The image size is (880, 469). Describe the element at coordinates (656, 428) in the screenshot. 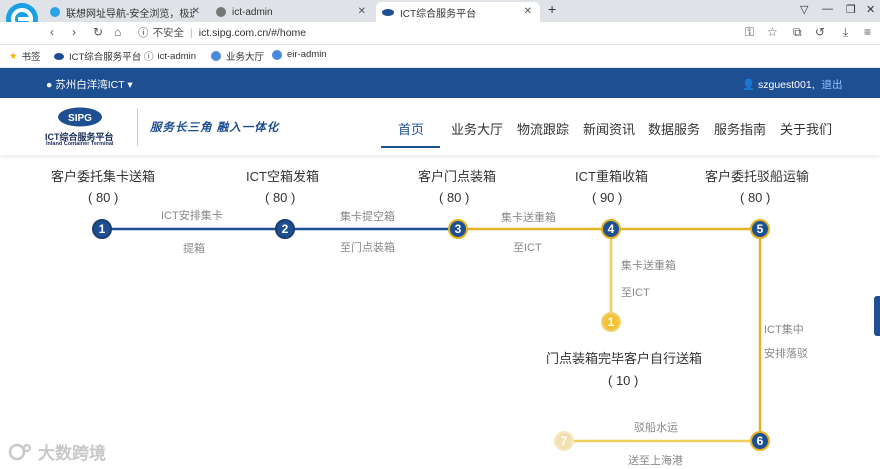

I see `segment-label: 驳船水运` at that location.